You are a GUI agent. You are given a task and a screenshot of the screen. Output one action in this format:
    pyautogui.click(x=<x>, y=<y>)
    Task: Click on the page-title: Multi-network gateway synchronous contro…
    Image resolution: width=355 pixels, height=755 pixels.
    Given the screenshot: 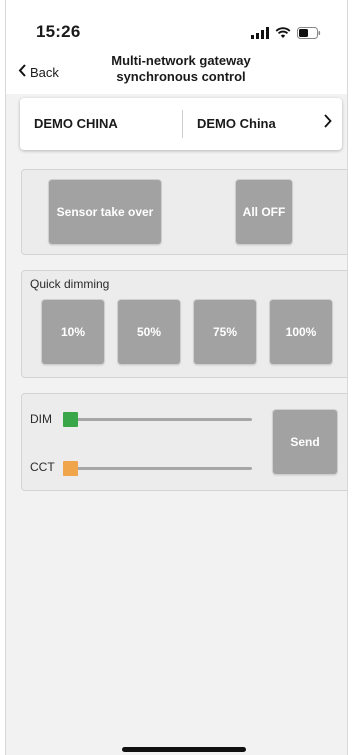 What is the action you would take?
    pyautogui.click(x=181, y=69)
    